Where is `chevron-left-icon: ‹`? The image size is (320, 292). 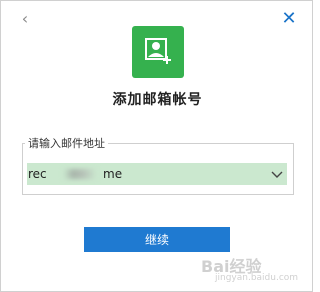
chevron-left-icon: ‹ is located at coordinates (25, 18).